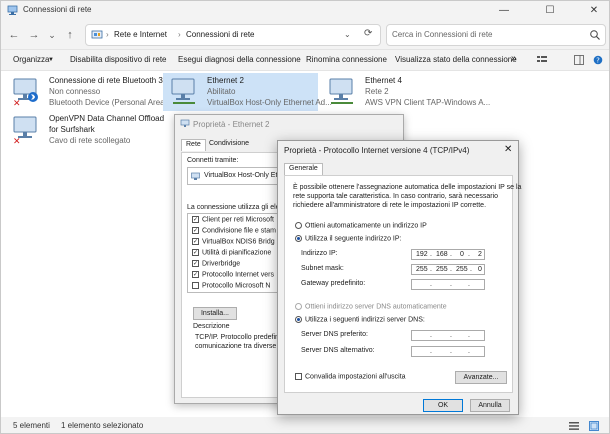 The height and width of the screenshot is (434, 610). What do you see at coordinates (298, 306) in the screenshot?
I see `auto-dns-radio` at bounding box center [298, 306].